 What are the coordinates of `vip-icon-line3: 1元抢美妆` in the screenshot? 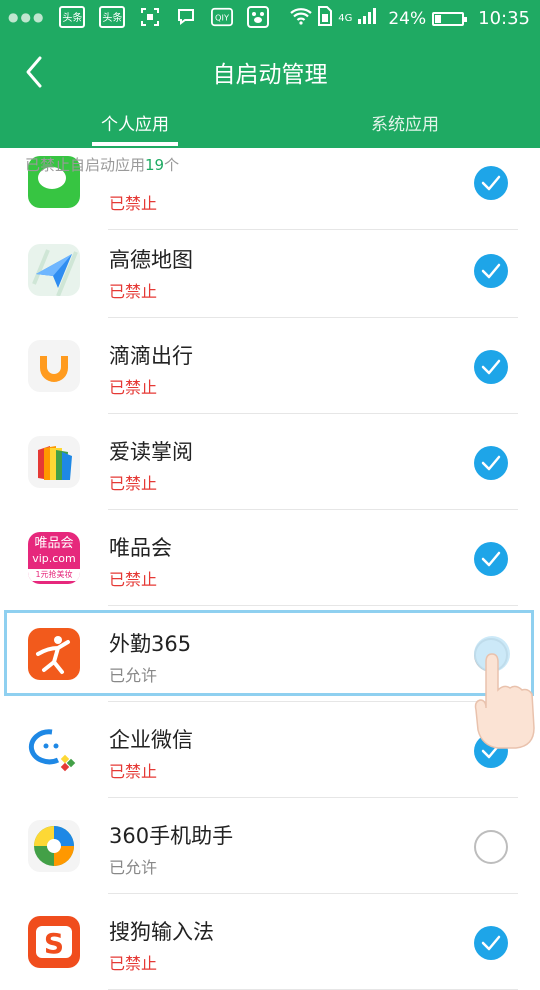 It's located at (54, 575).